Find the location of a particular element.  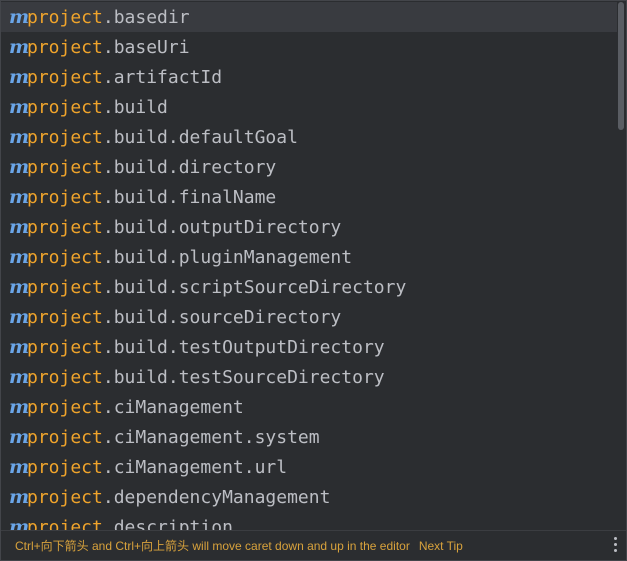

completion-item: m project .ciManagement.system is located at coordinates (309, 437).